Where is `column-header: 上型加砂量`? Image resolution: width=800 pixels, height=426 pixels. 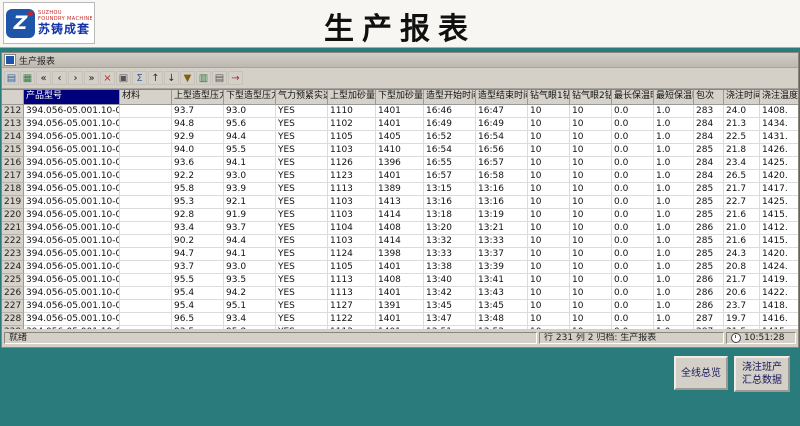 column-header: 上型加砂量 is located at coordinates (352, 97).